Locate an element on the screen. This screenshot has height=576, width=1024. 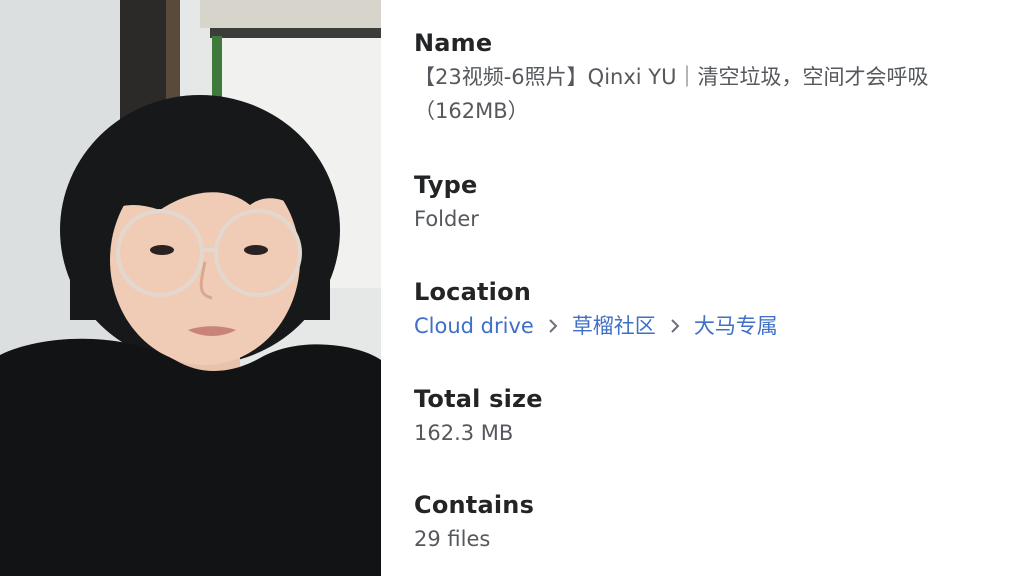
name-label: Name is located at coordinates (453, 43).